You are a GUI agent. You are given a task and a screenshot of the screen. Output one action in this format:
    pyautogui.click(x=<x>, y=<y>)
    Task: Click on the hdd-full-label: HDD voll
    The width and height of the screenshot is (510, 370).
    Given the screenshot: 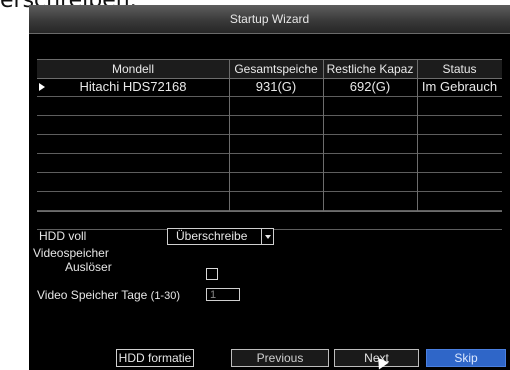 What is the action you would take?
    pyautogui.click(x=63, y=236)
    